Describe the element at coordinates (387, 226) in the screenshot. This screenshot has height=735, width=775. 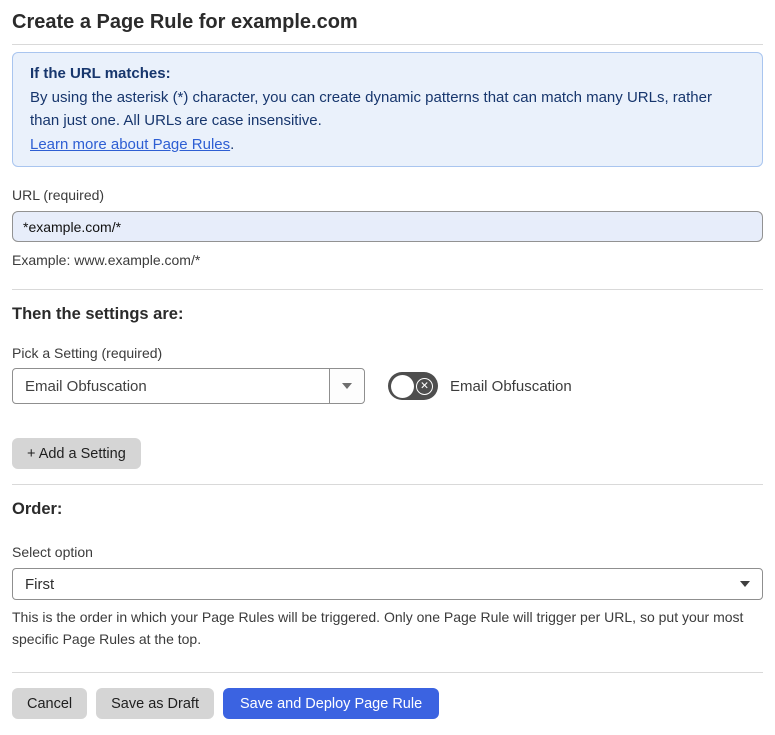
I see `url-input` at that location.